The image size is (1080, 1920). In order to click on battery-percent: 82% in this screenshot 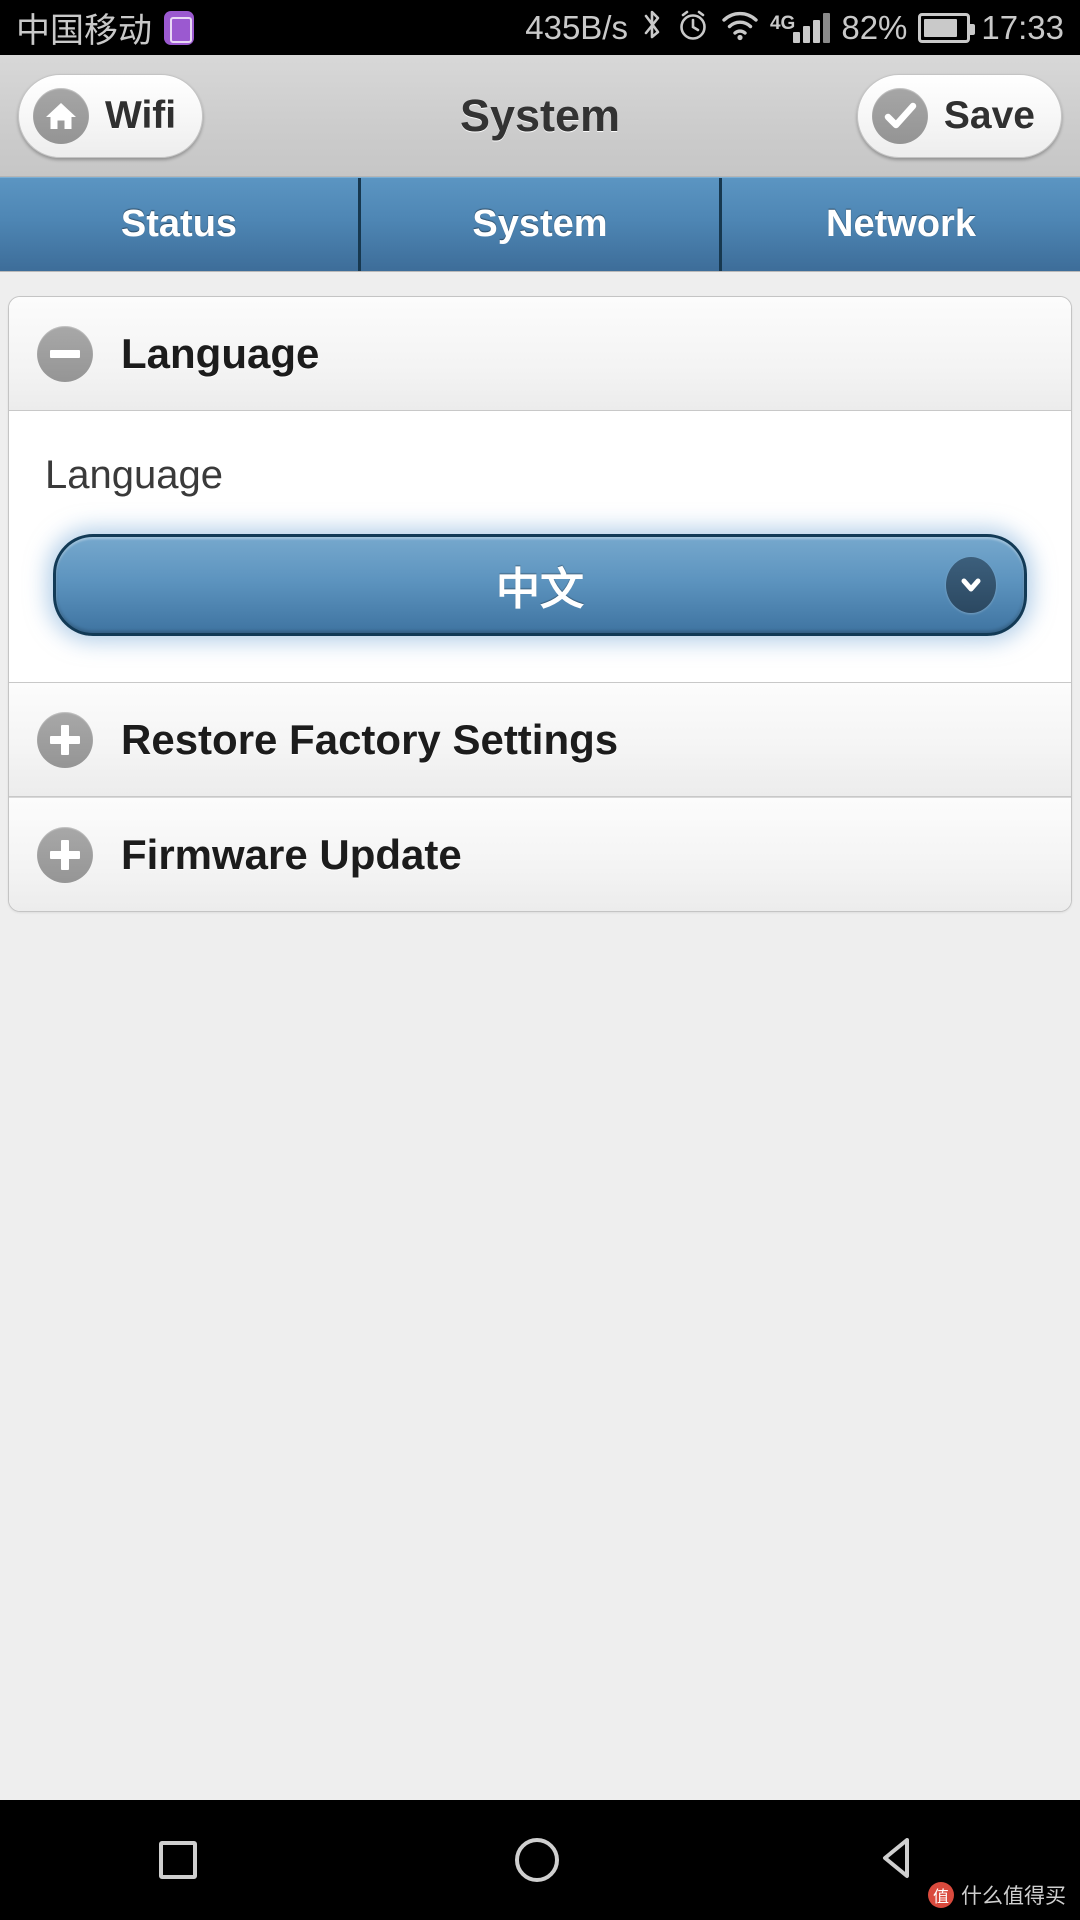, I will do `click(874, 27)`.